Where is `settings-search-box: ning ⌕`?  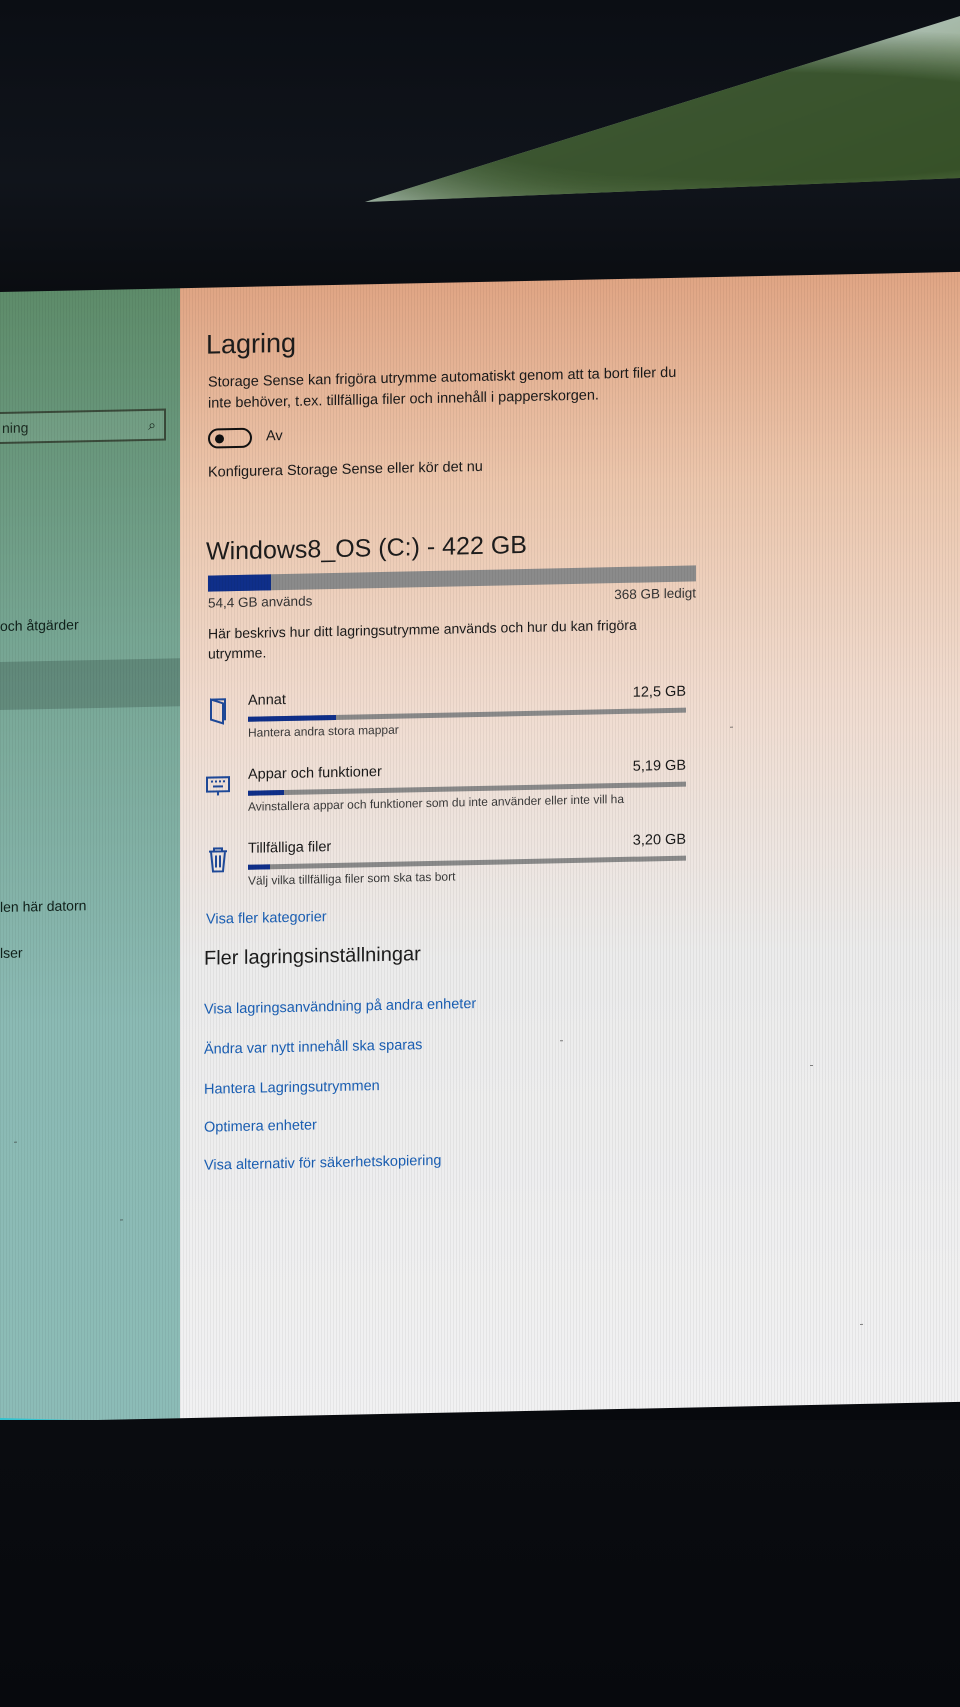 settings-search-box: ning ⌕ is located at coordinates (83, 426).